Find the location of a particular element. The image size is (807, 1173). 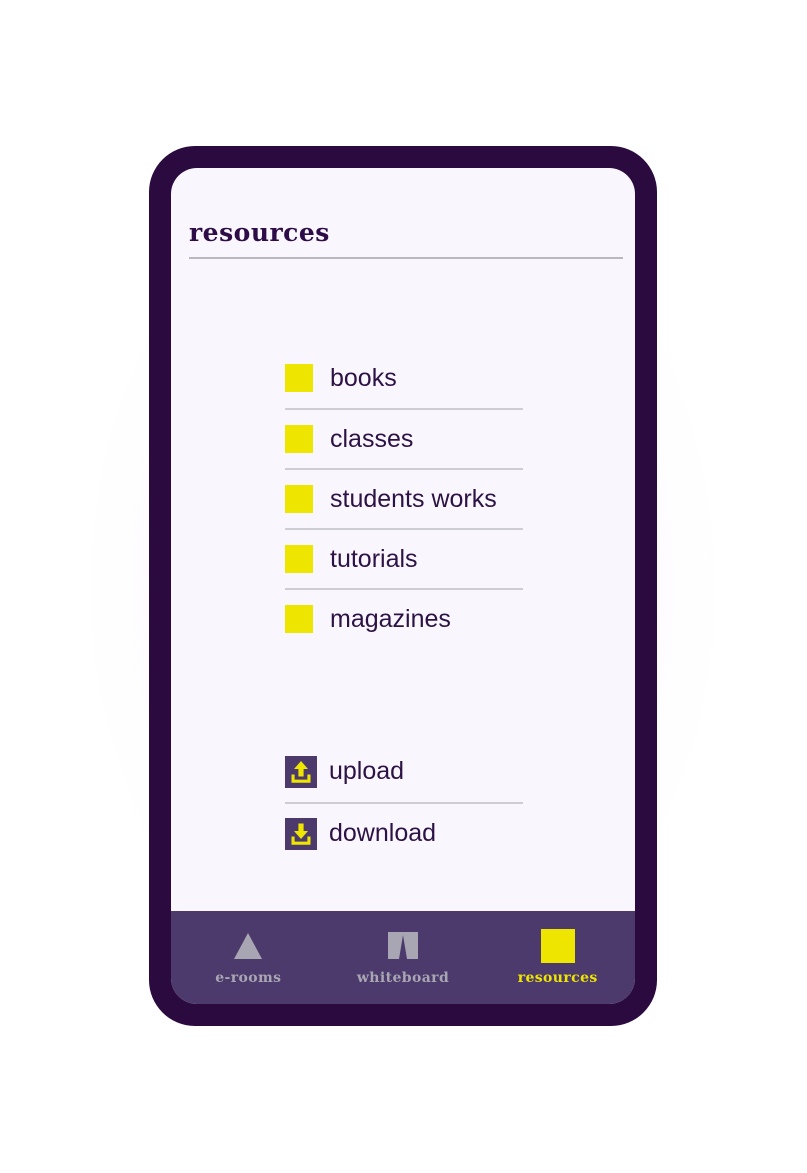

list-item-students-works: students works is located at coordinates (404, 498).